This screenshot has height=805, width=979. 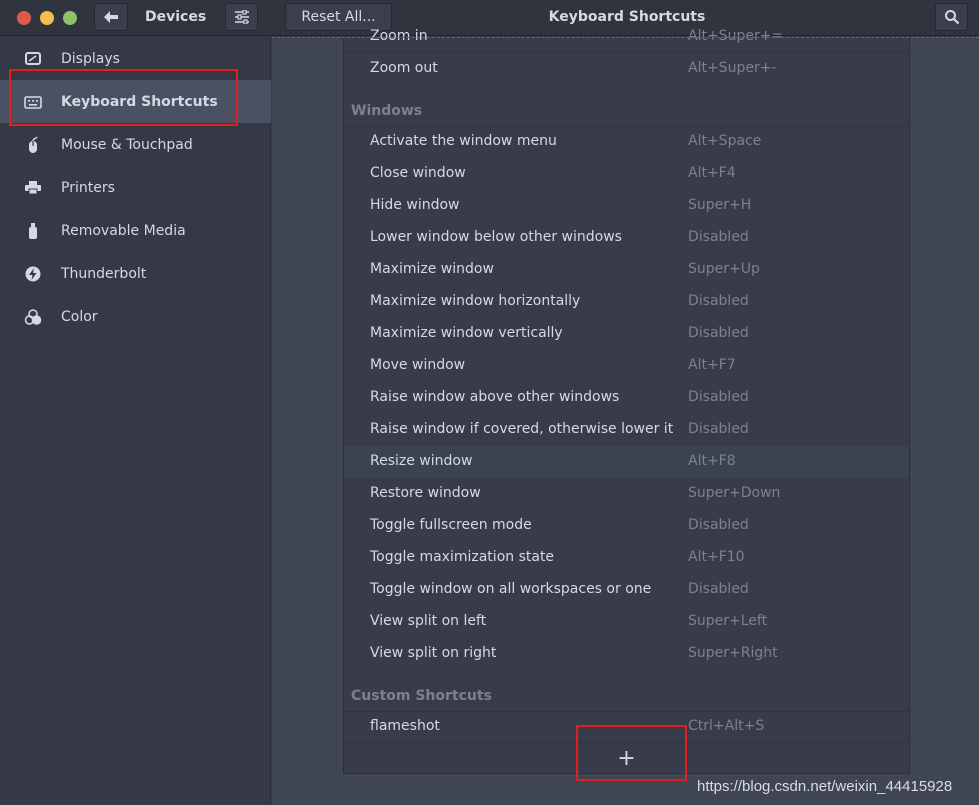 What do you see at coordinates (433, 653) in the screenshot?
I see `shortcut-name: View split on right` at bounding box center [433, 653].